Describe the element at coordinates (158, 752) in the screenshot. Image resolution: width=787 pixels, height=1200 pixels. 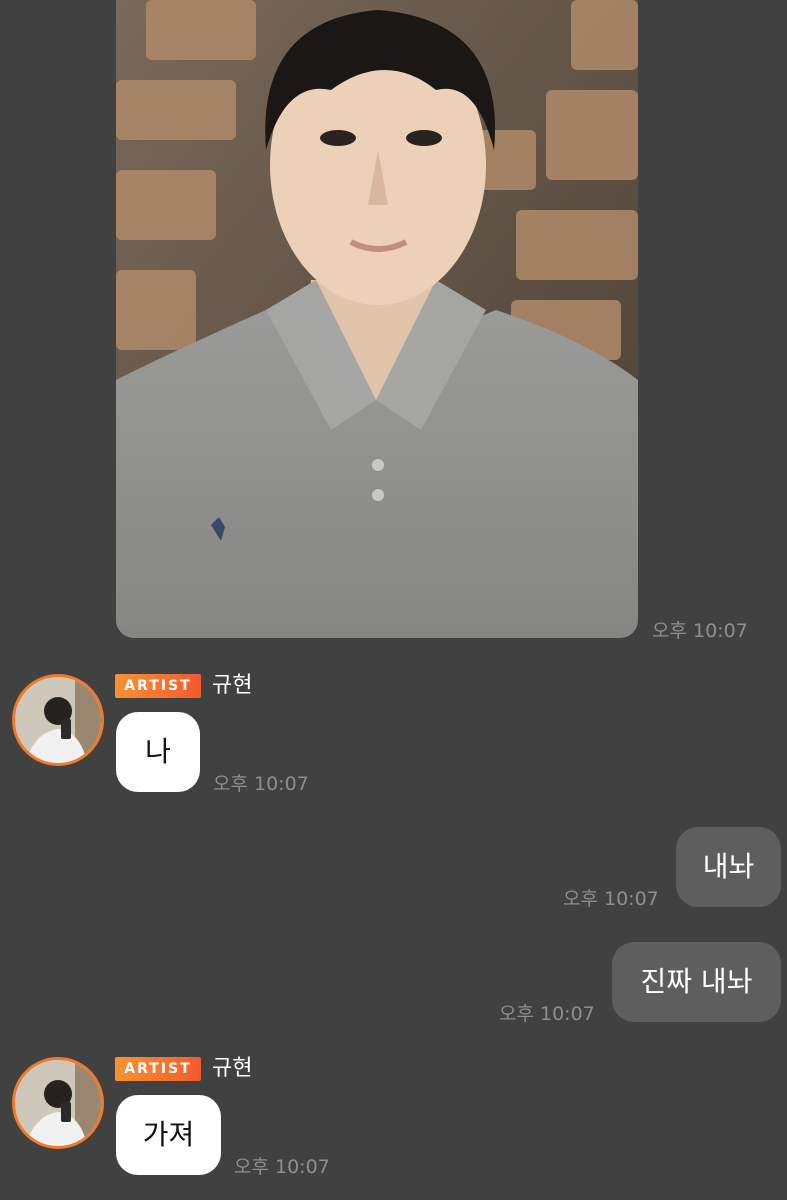
I see `incoming-message-bubble: 나` at that location.